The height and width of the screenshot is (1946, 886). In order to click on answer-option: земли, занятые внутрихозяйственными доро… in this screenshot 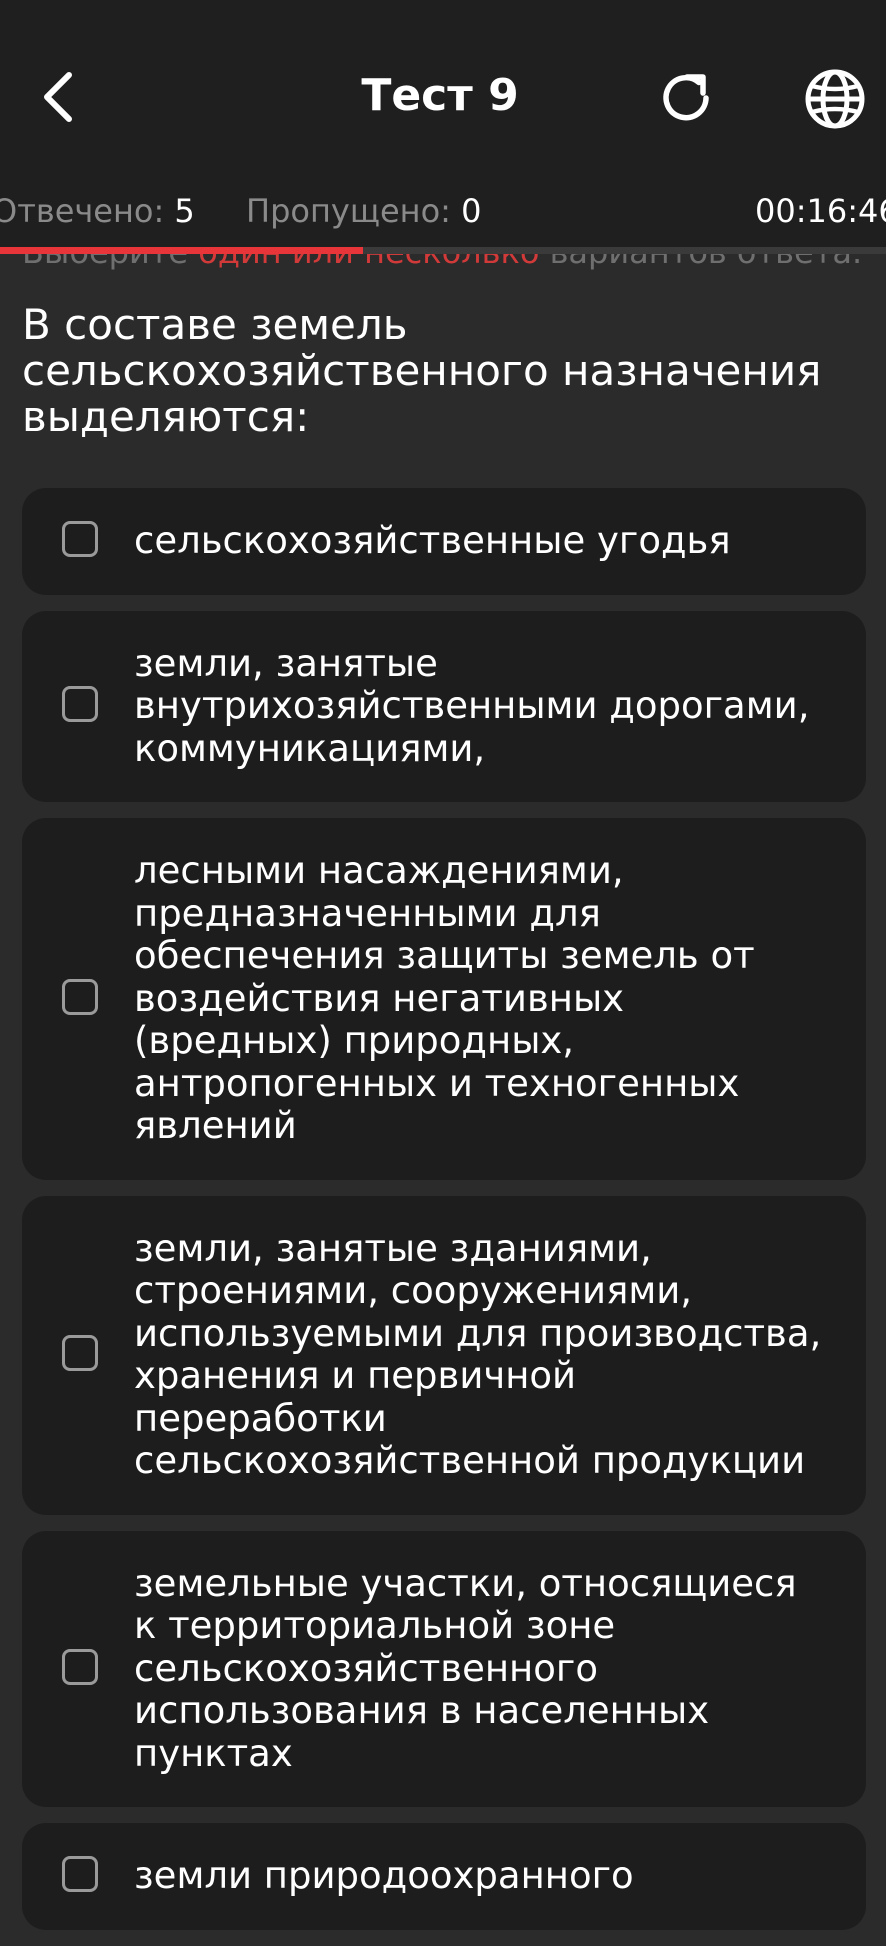, I will do `click(444, 706)`.